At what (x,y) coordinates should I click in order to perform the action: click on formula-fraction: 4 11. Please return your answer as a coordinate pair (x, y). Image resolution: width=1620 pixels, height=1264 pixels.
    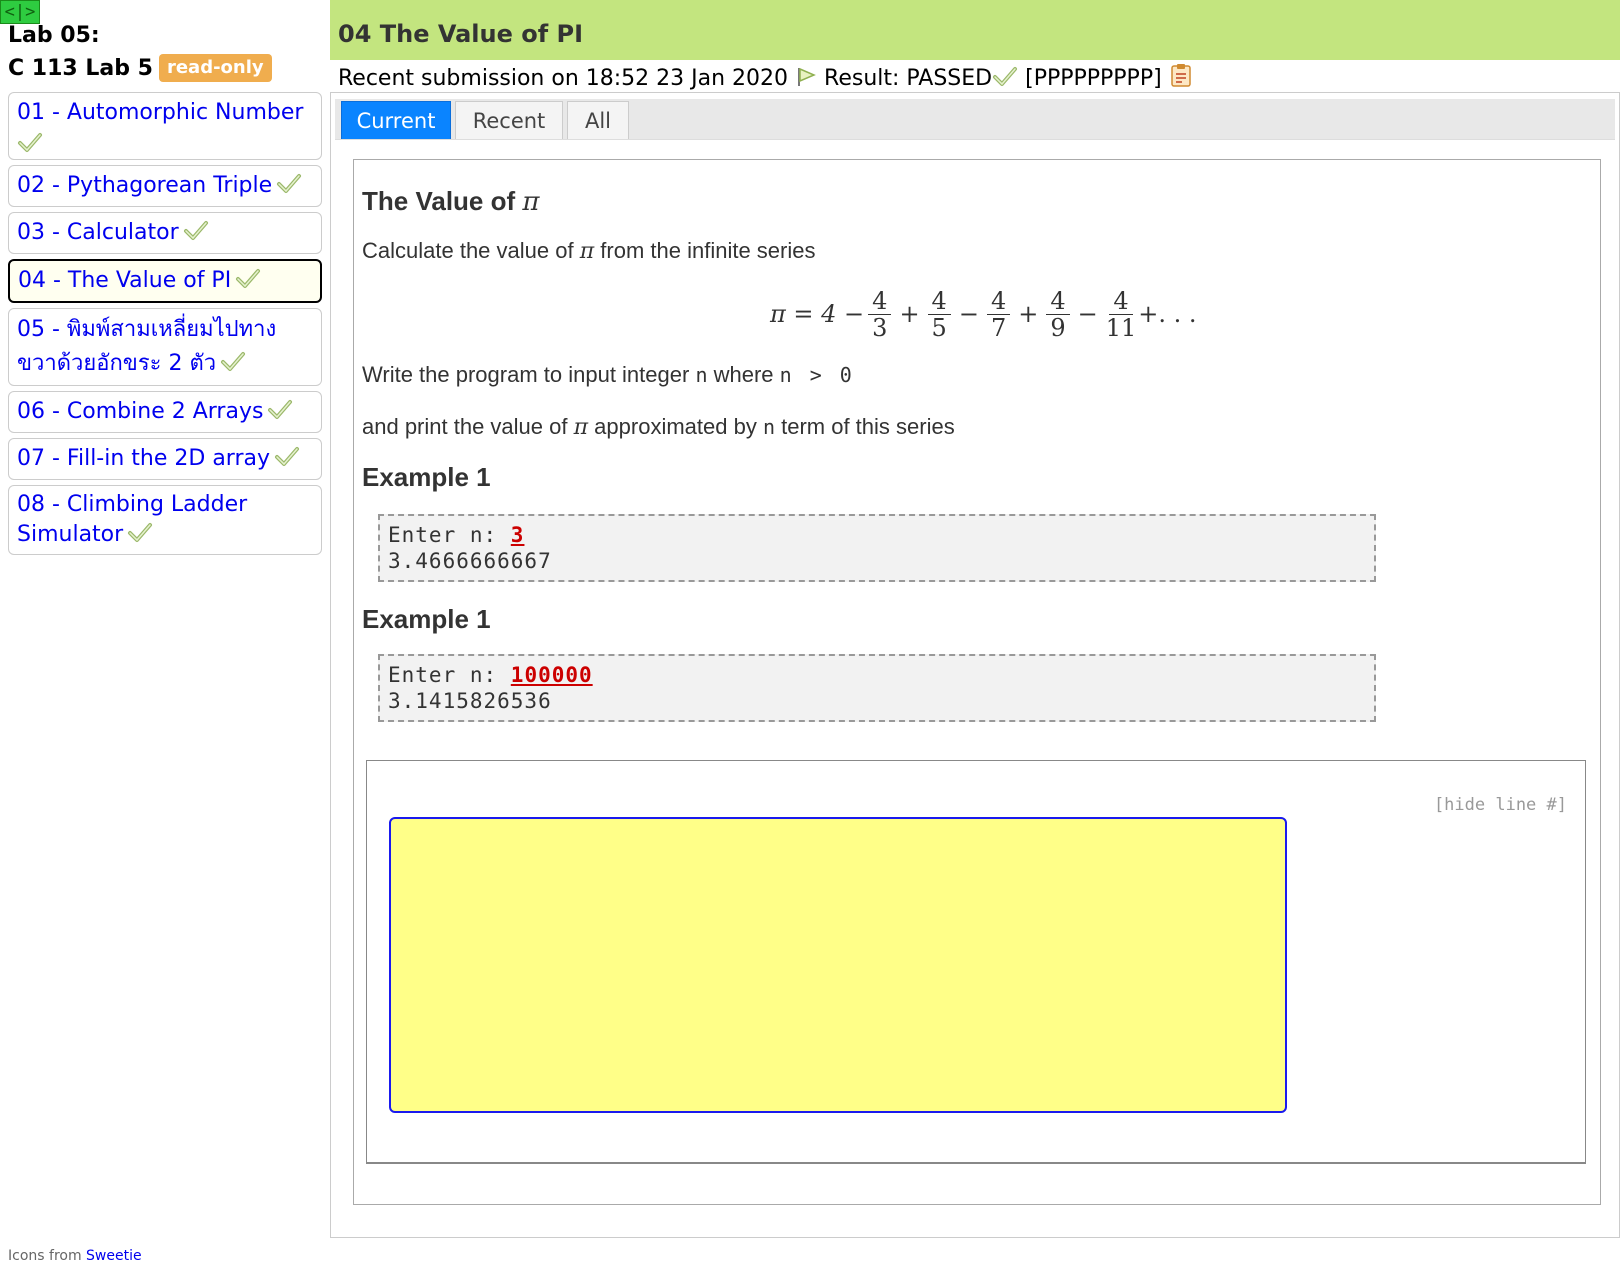
    Looking at the image, I should click on (1121, 314).